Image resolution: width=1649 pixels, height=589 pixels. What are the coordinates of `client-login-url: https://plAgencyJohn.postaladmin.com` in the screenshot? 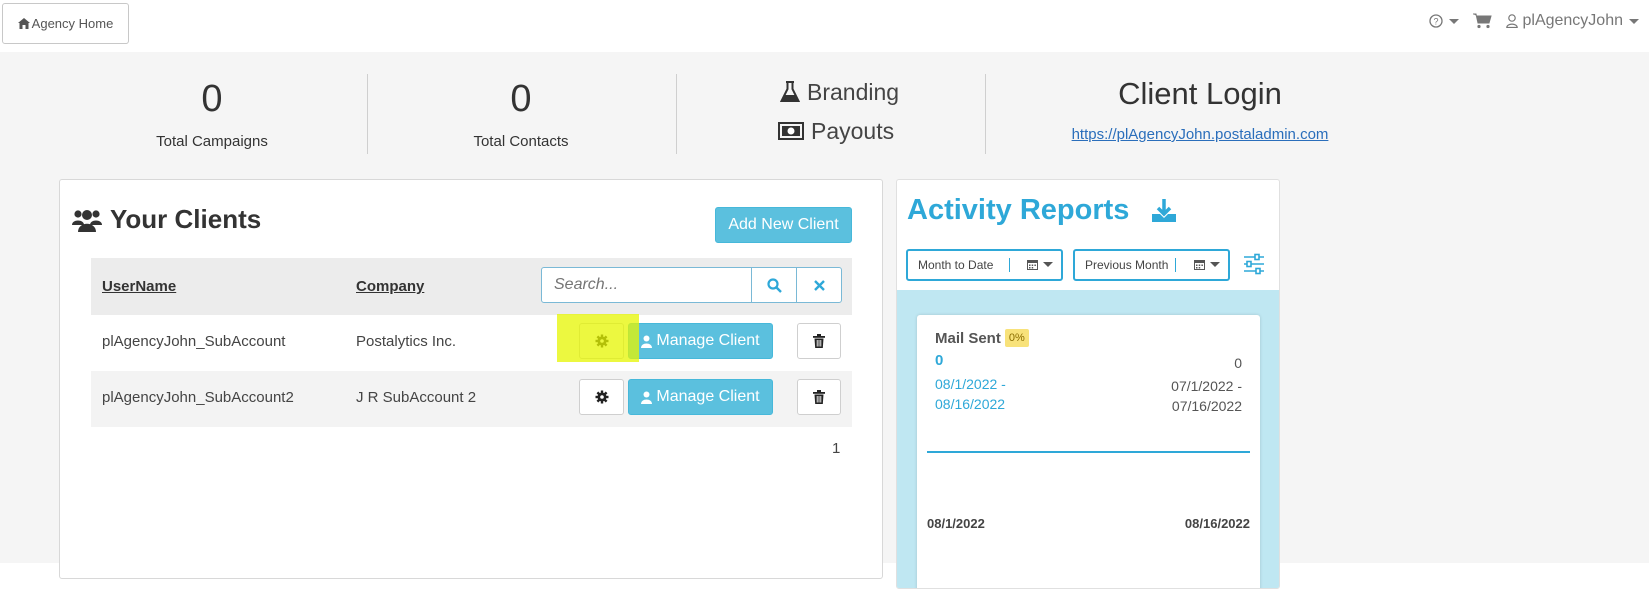 It's located at (1200, 134).